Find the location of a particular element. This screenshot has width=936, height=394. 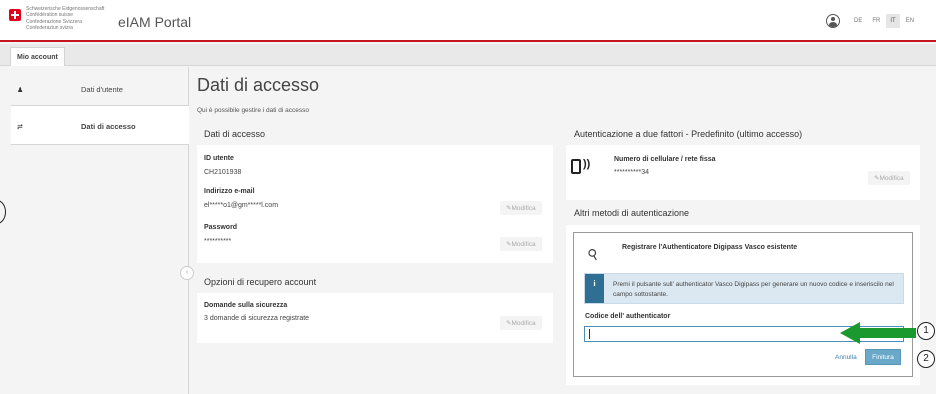

portal-title: eIAM Portal is located at coordinates (155, 22).